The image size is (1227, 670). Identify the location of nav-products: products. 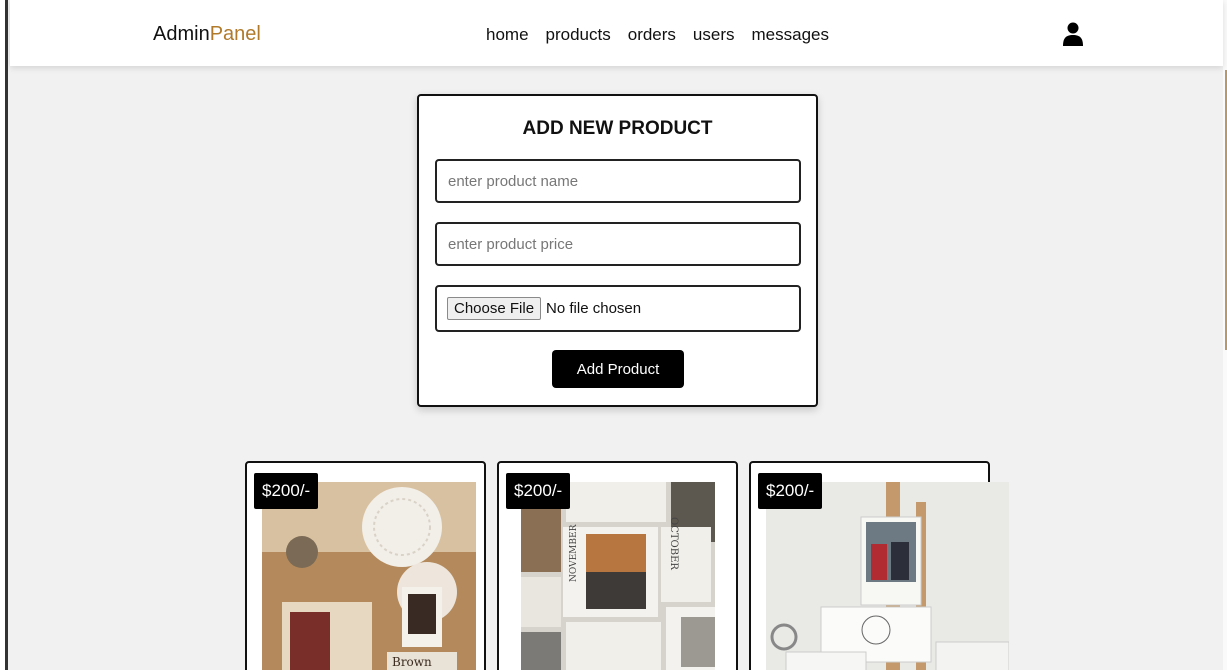
(578, 35).